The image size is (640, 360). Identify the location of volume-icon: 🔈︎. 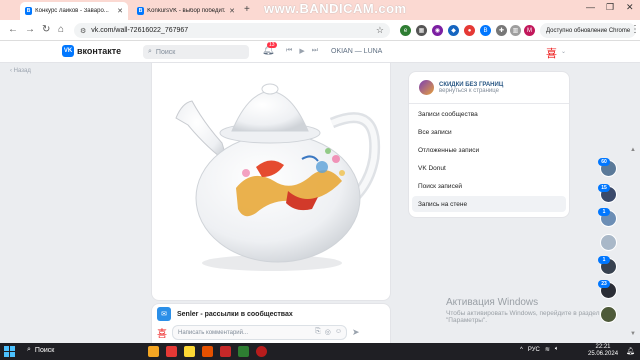
(557, 349).